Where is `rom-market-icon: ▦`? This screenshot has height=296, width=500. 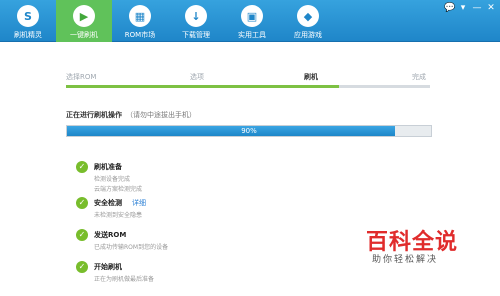 rom-market-icon: ▦ is located at coordinates (140, 16).